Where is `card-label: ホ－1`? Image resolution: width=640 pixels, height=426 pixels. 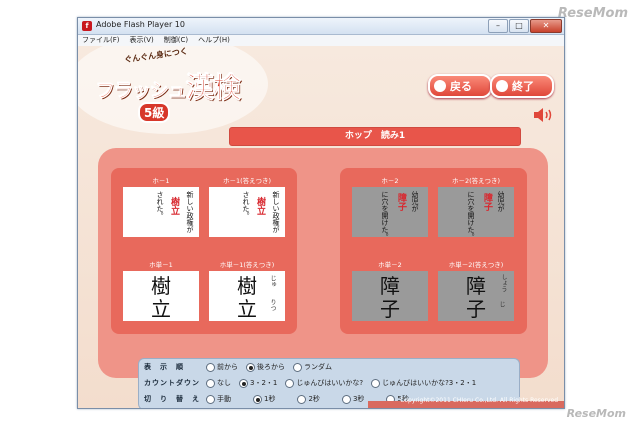 card-label: ホ－1 is located at coordinates (161, 181).